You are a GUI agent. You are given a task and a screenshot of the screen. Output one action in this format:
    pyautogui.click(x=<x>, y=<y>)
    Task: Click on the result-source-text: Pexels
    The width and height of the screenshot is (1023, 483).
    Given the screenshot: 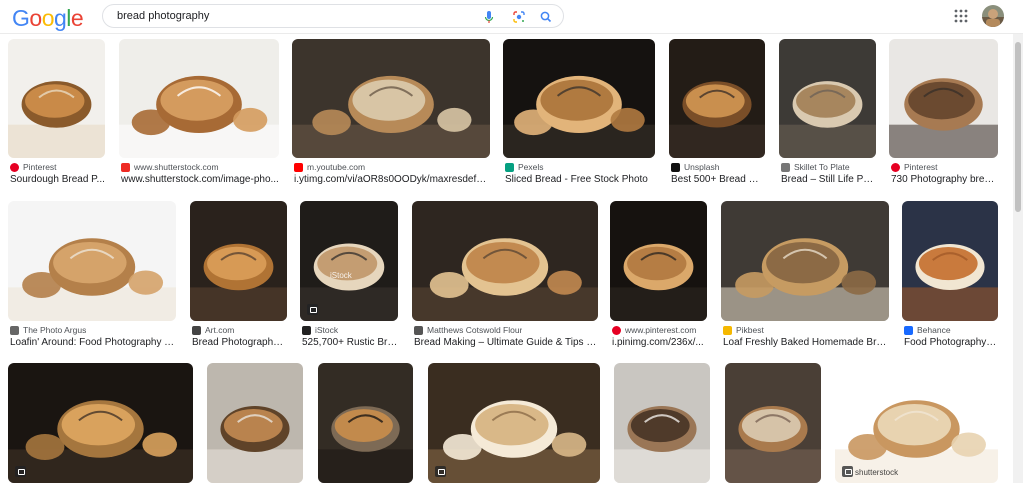 What is the action you would take?
    pyautogui.click(x=531, y=167)
    